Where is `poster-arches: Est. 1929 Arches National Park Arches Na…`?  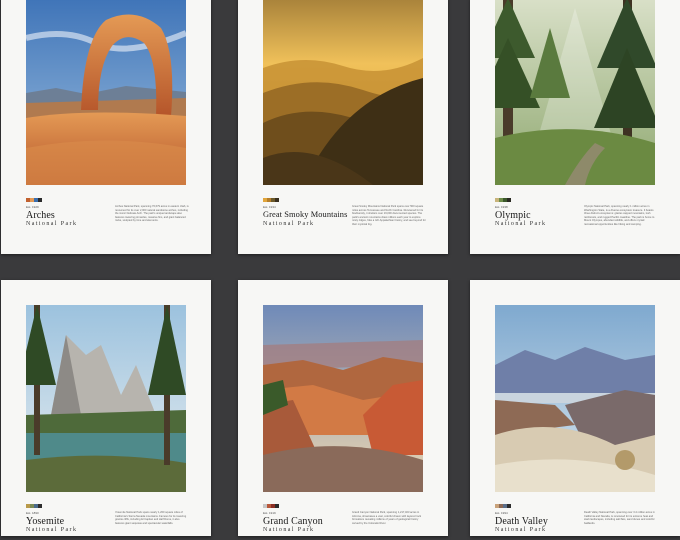
poster-arches: Est. 1929 Arches National Park Arches Na… is located at coordinates (106, 127).